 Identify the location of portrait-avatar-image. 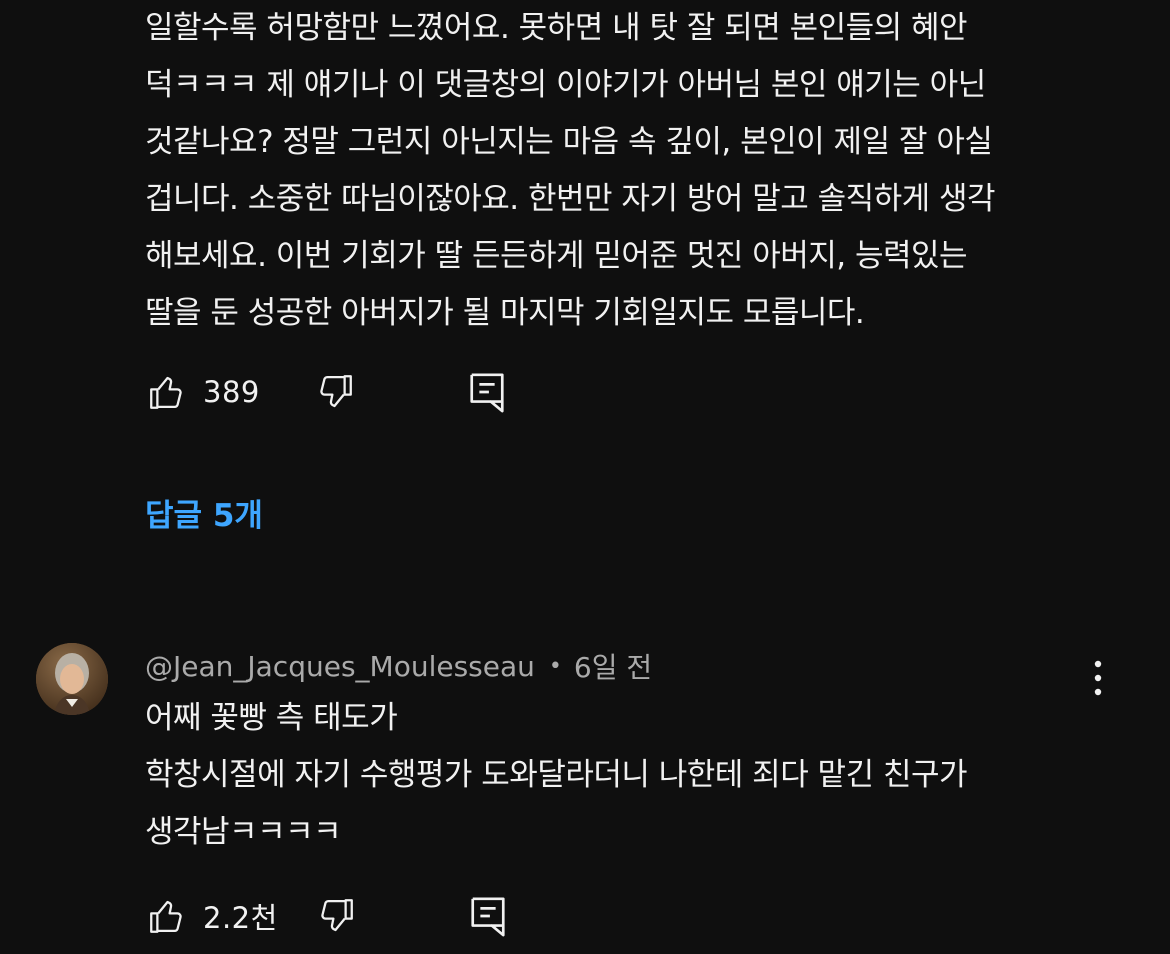
(72, 679).